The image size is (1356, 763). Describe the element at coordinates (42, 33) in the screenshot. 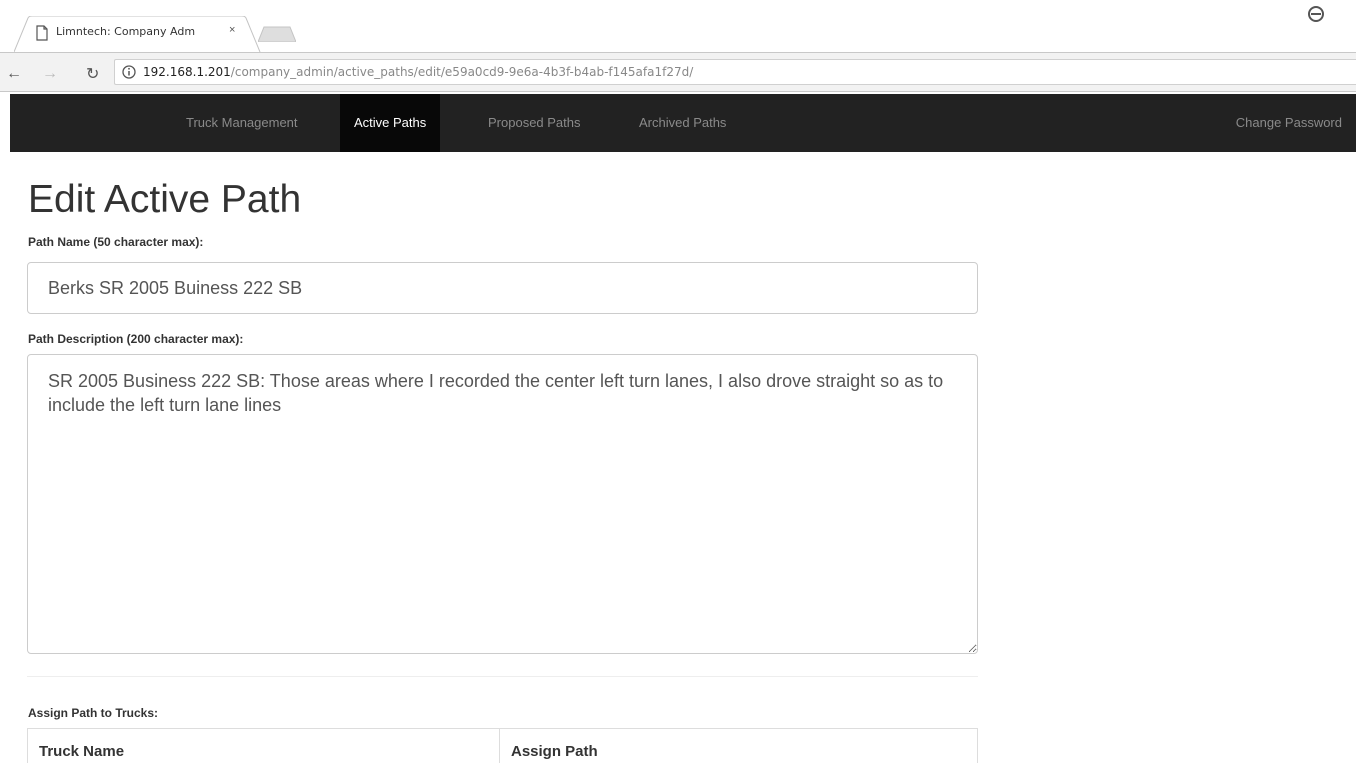

I see `document-icon` at that location.